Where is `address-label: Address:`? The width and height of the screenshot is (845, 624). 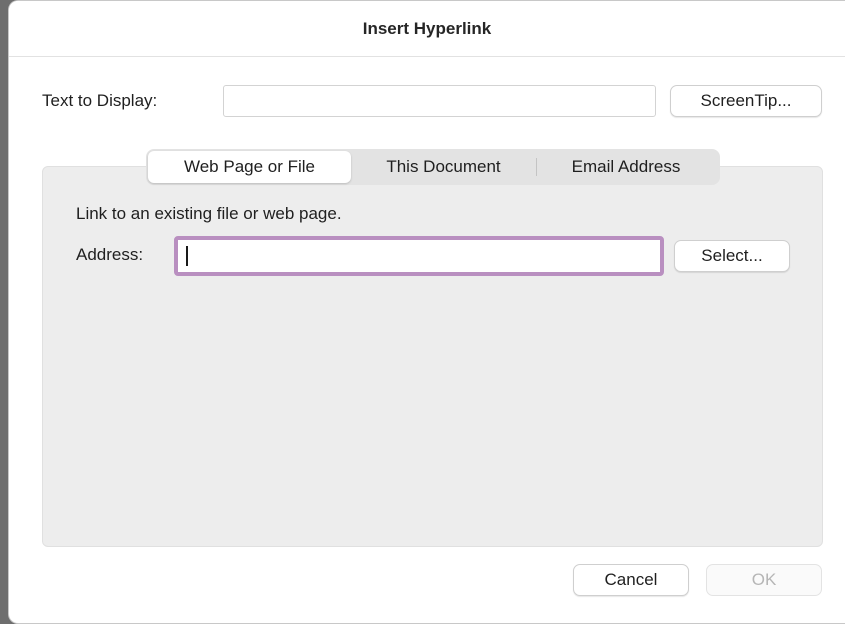
address-label: Address: is located at coordinates (110, 254).